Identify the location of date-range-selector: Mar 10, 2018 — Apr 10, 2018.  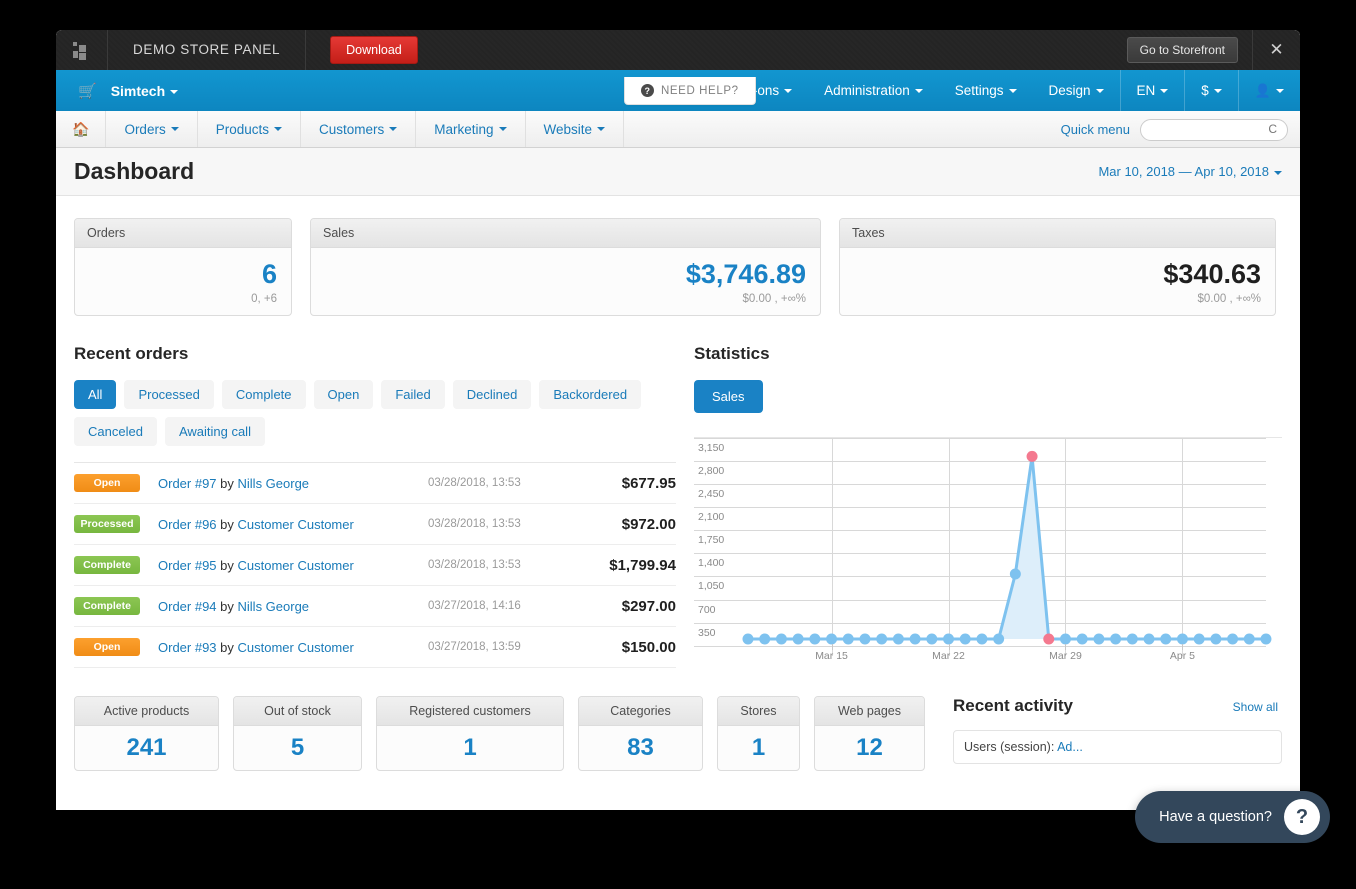
(1190, 171).